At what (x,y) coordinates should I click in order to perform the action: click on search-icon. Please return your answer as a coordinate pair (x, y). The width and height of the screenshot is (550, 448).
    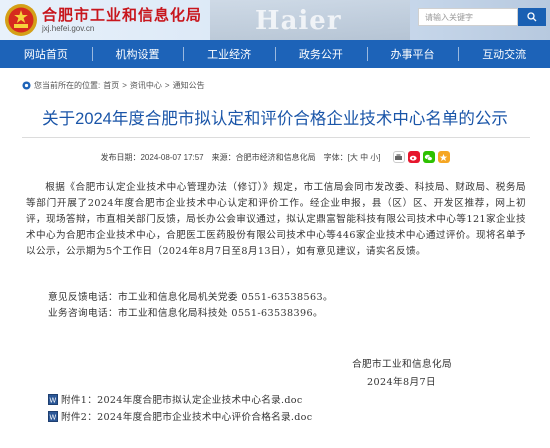
    Looking at the image, I should click on (532, 17).